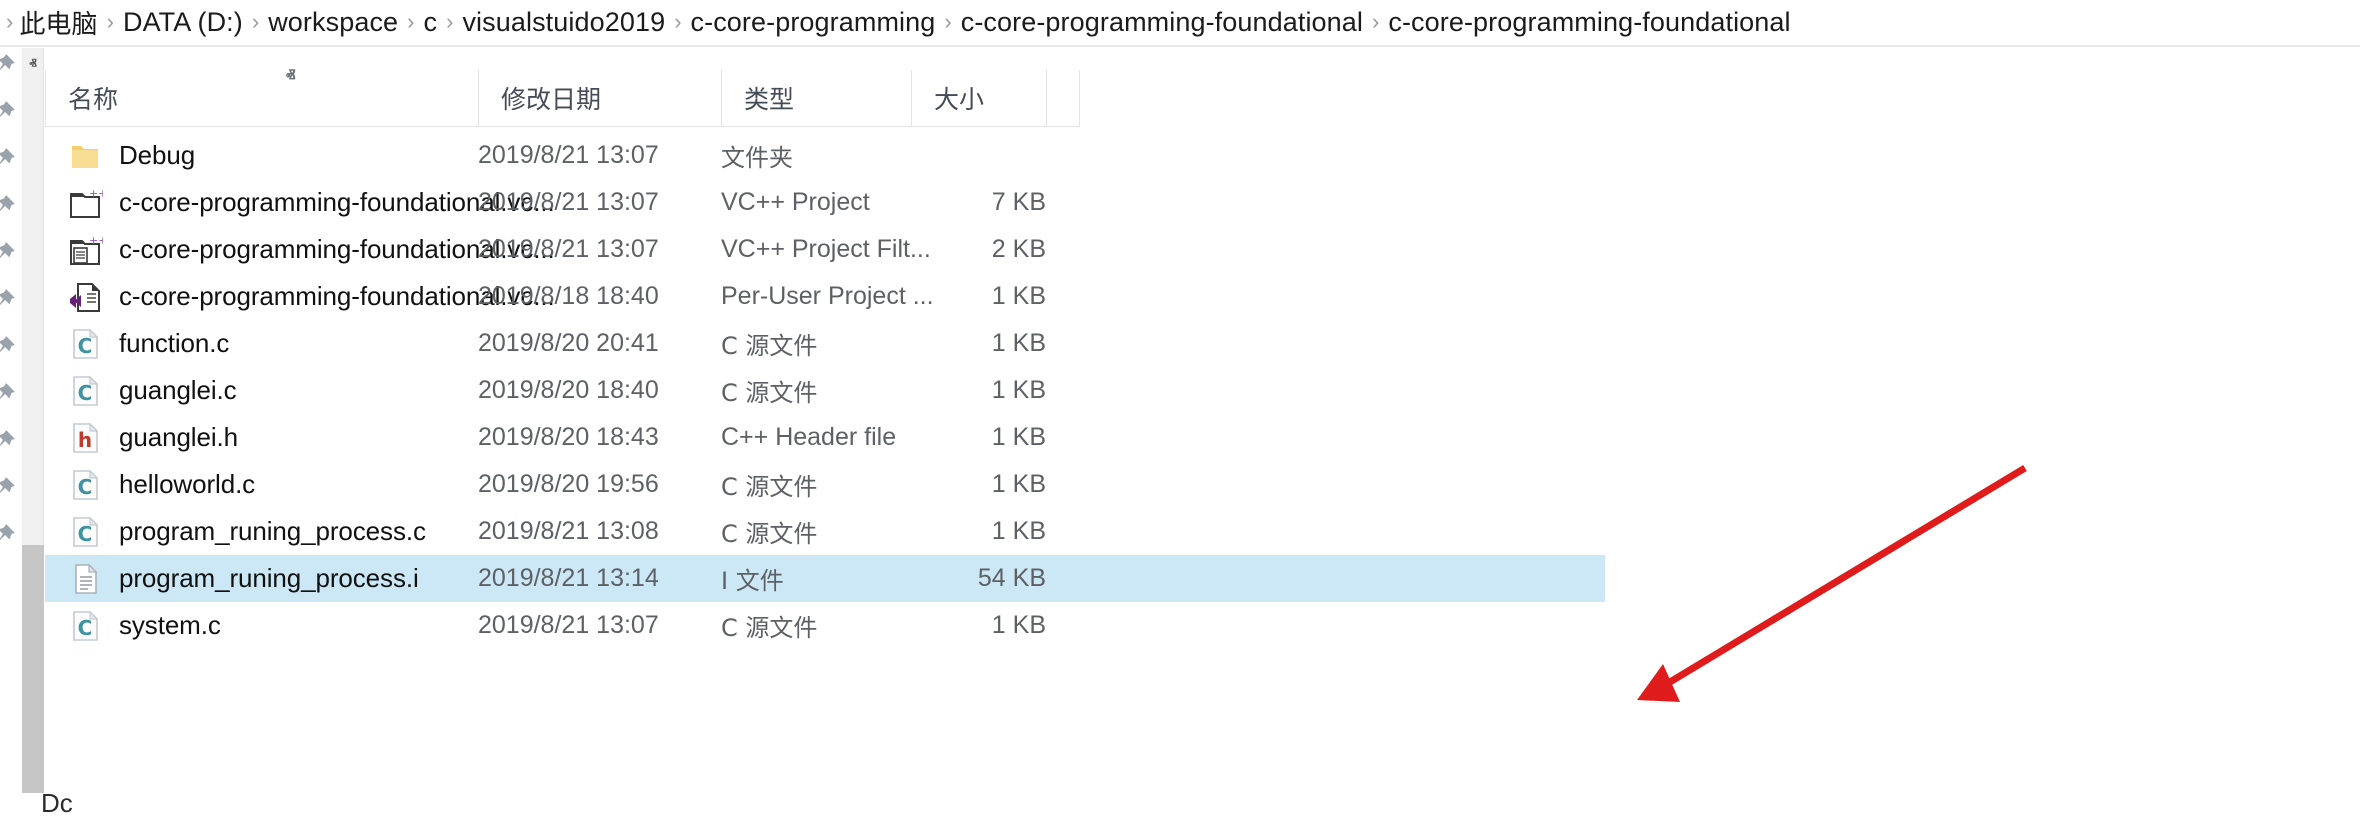 The width and height of the screenshot is (2360, 819). Describe the element at coordinates (825, 484) in the screenshot. I see `table-row: Chelloworld.c 2019/8/20 19:56 C 源文件 1 KB` at that location.